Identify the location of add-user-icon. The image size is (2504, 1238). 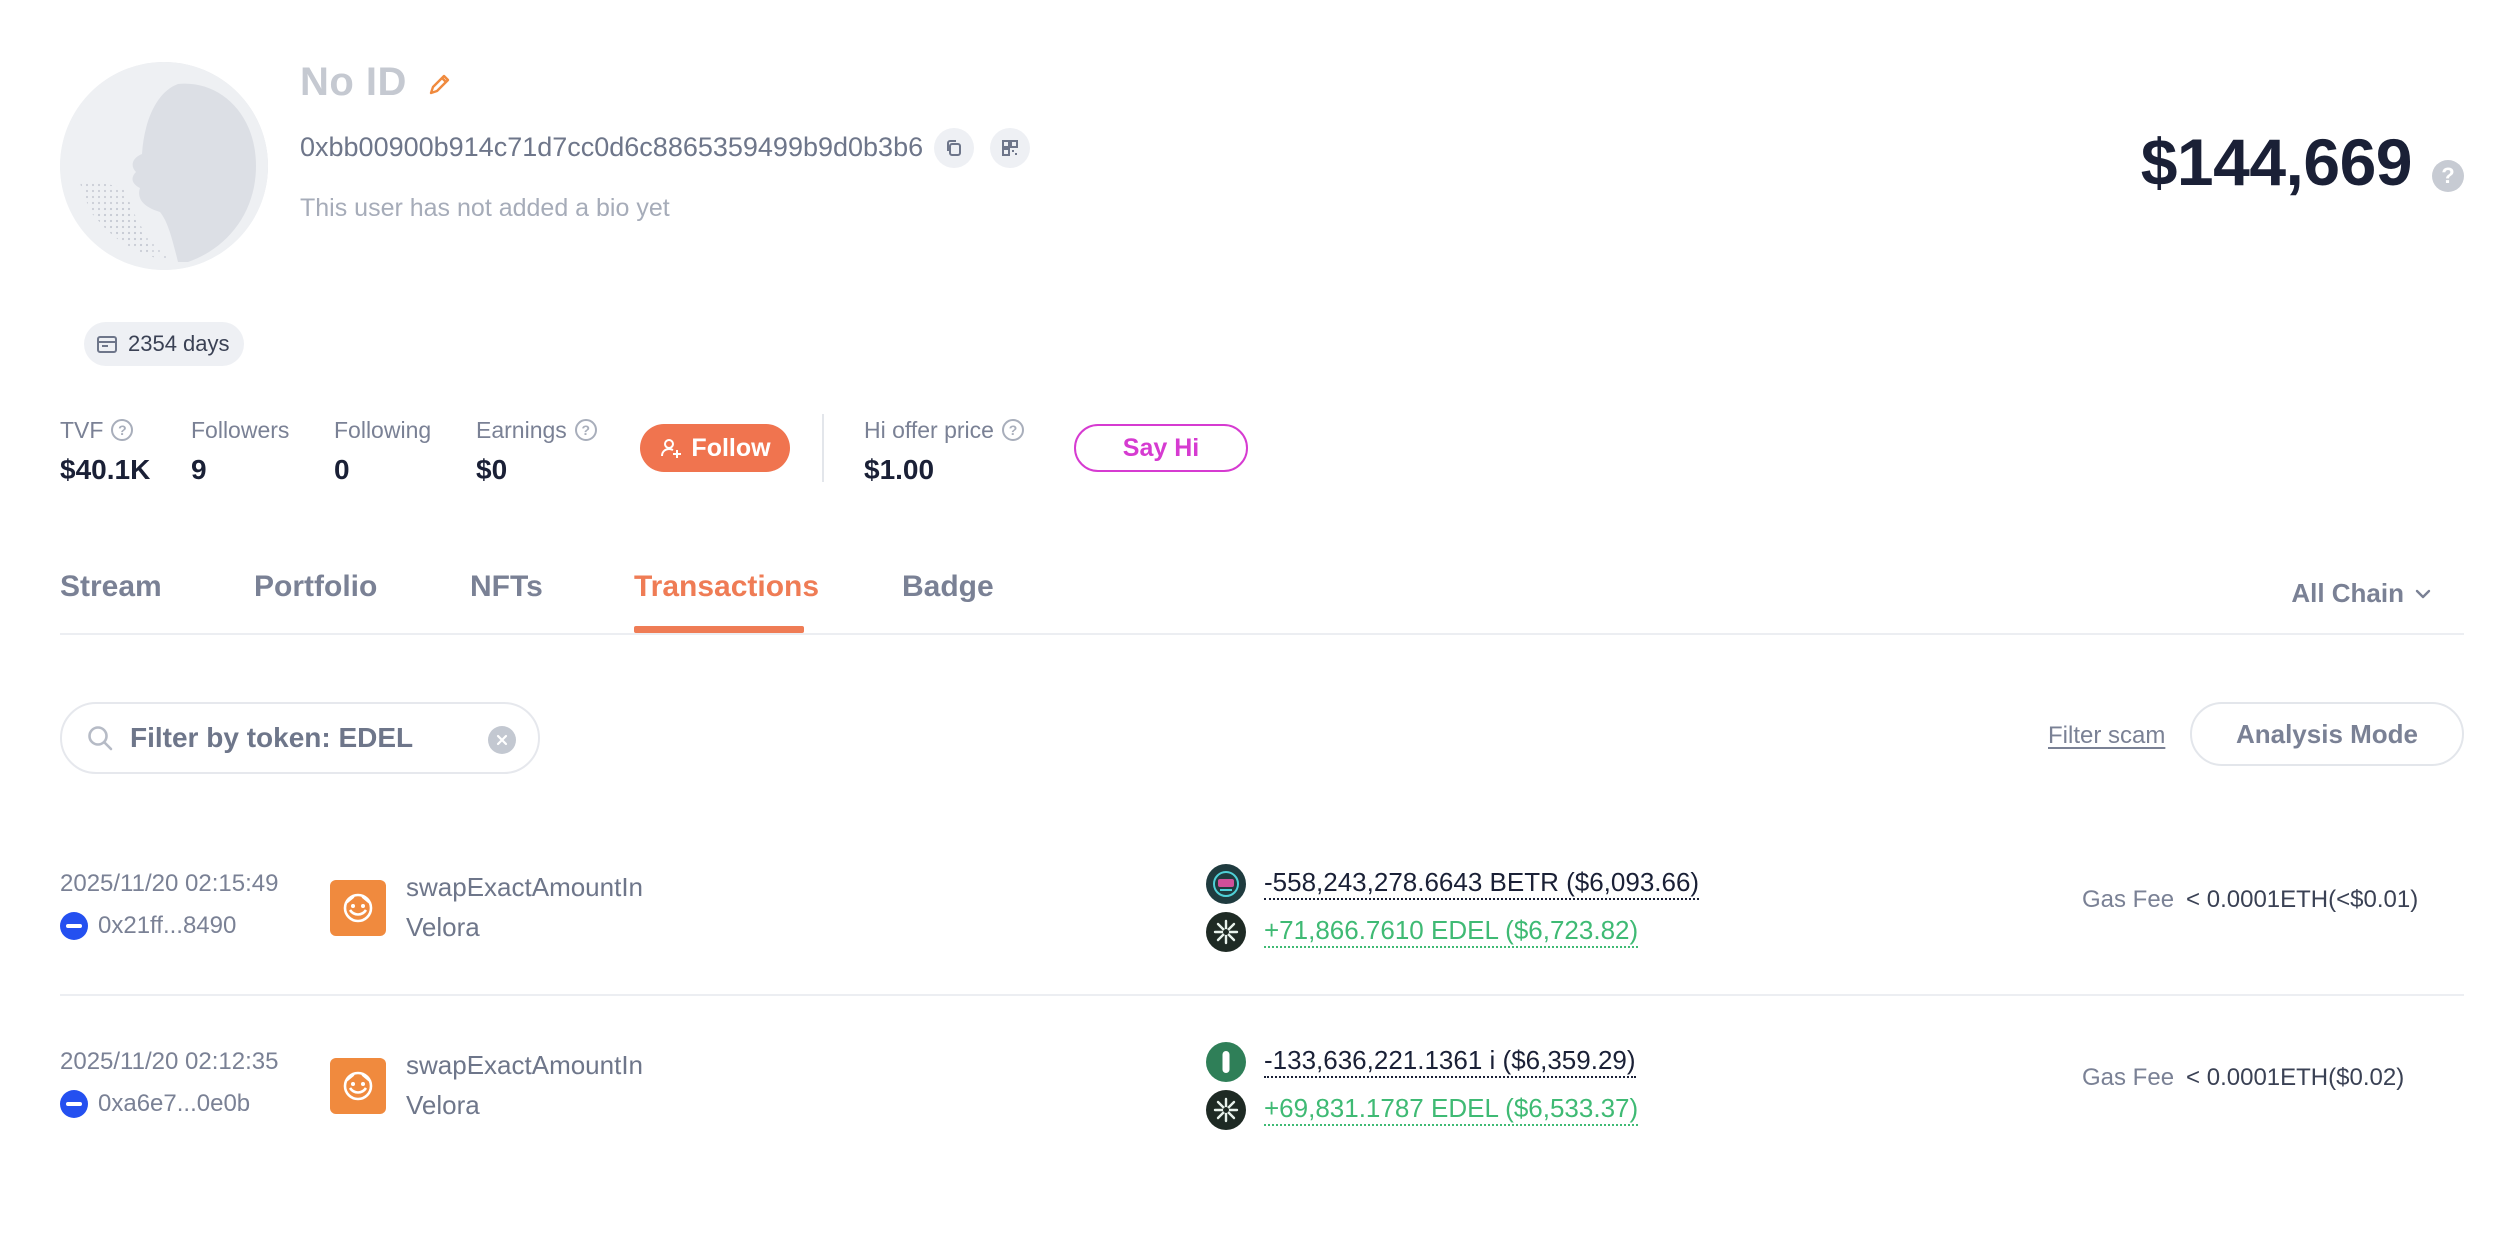
(671, 448).